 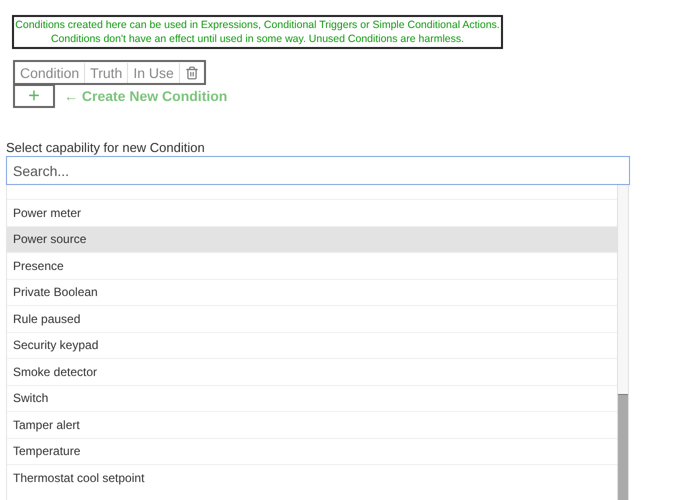 What do you see at coordinates (257, 39) in the screenshot?
I see `notice-text: Conditions don't have an effect until used in some way. Unused Conditions are harmless.` at bounding box center [257, 39].